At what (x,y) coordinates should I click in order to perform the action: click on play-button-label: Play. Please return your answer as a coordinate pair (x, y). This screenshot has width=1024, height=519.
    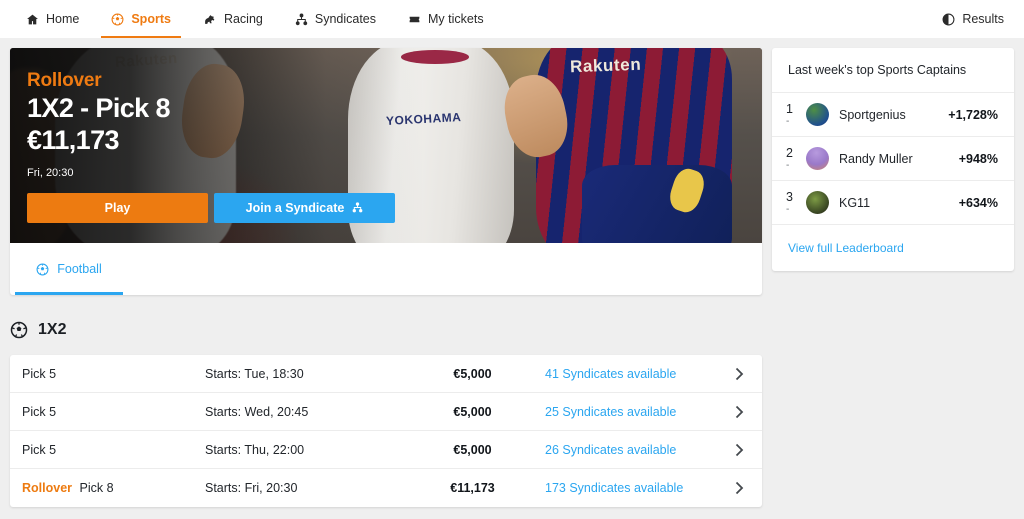
    Looking at the image, I should click on (117, 207).